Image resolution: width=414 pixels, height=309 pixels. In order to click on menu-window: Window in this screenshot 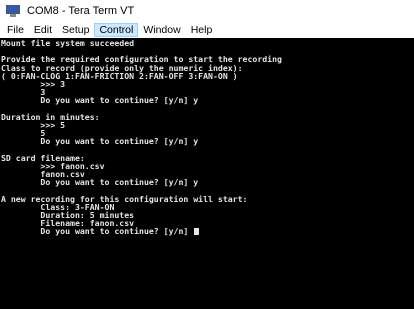, I will do `click(161, 30)`.